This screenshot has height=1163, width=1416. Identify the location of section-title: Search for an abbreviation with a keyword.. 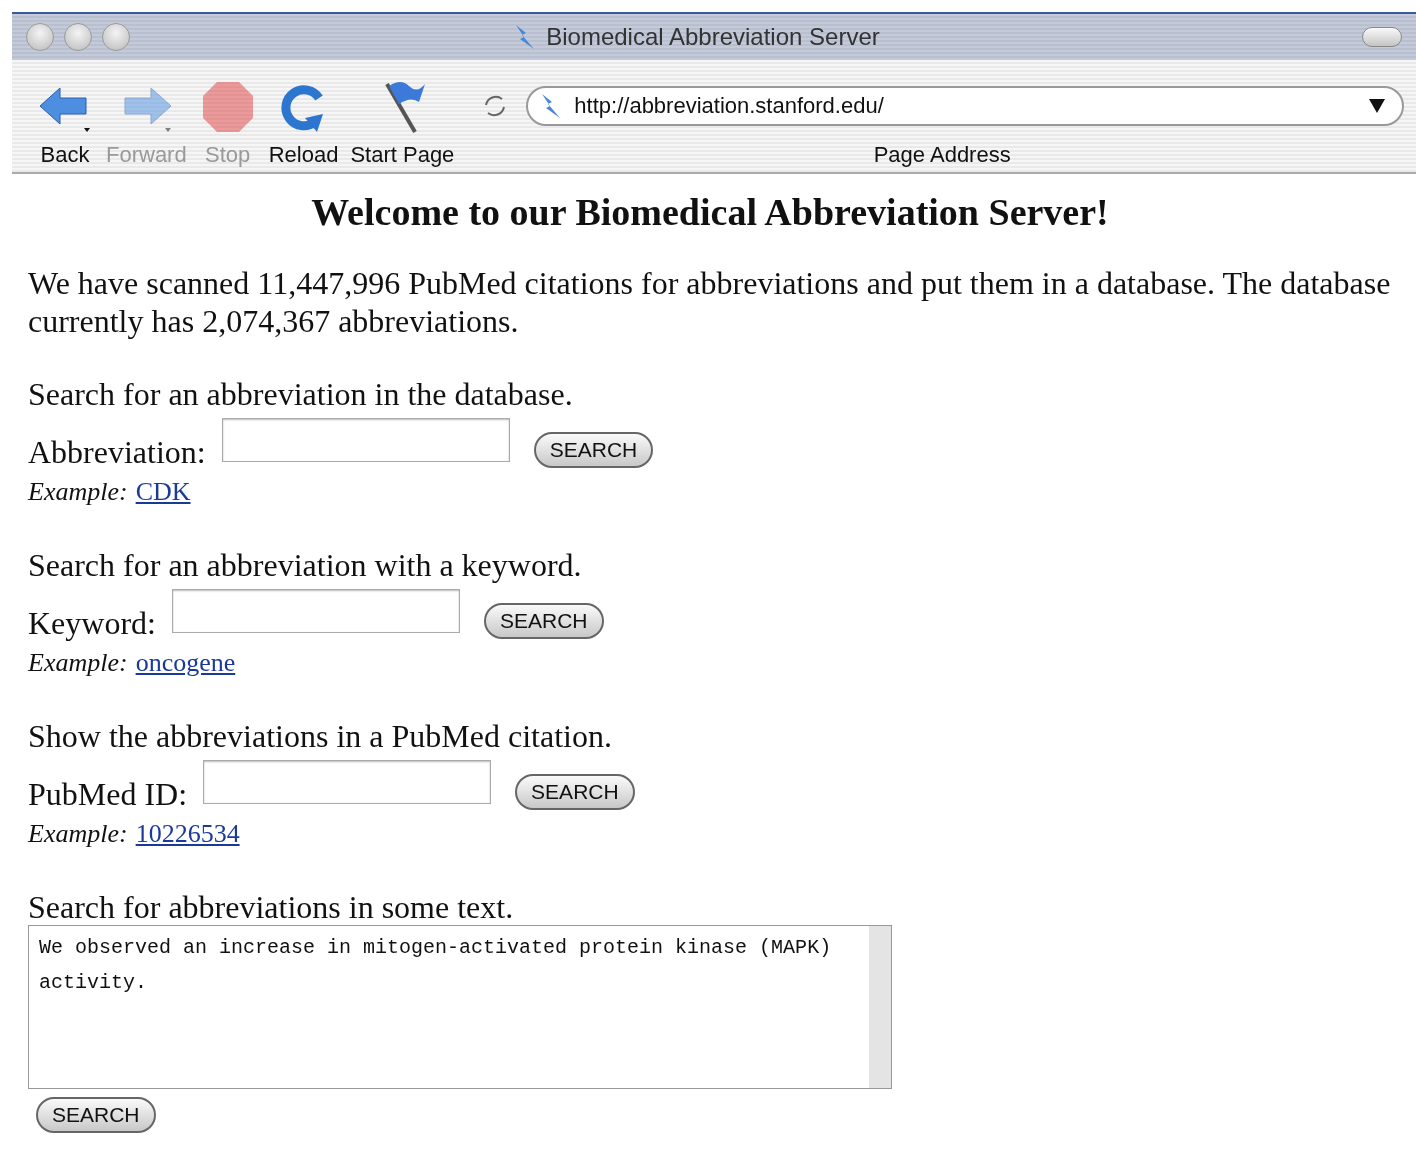
(305, 565).